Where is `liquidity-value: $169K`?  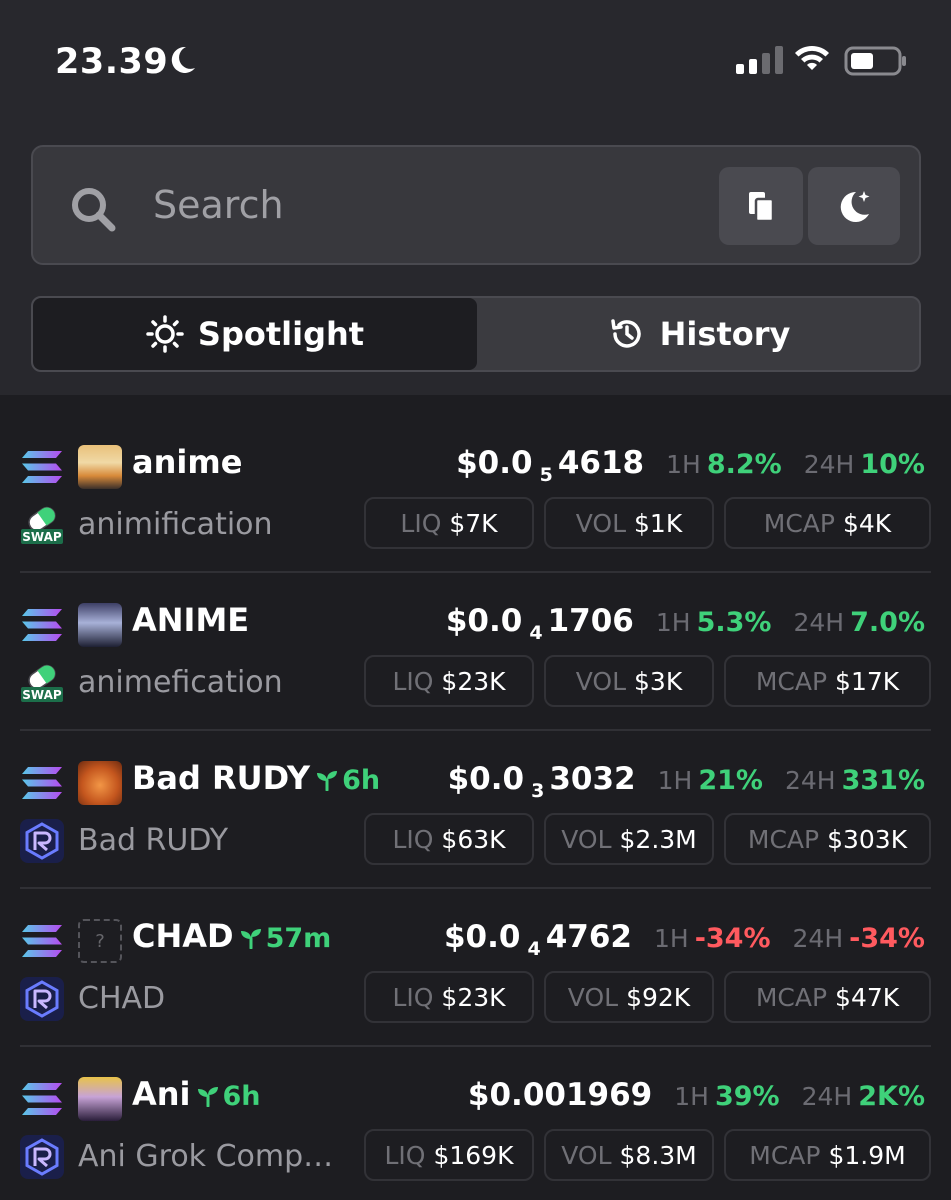
liquidity-value: $169K is located at coordinates (473, 1155).